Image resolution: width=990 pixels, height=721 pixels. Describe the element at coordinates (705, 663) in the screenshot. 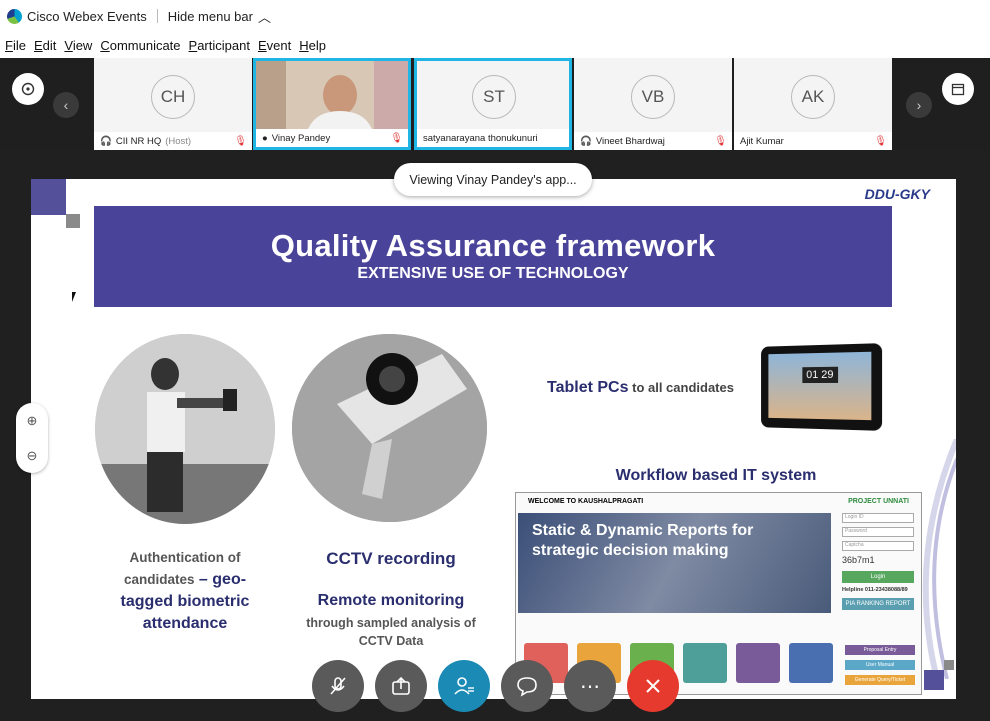

I see `ws-card-placements` at that location.